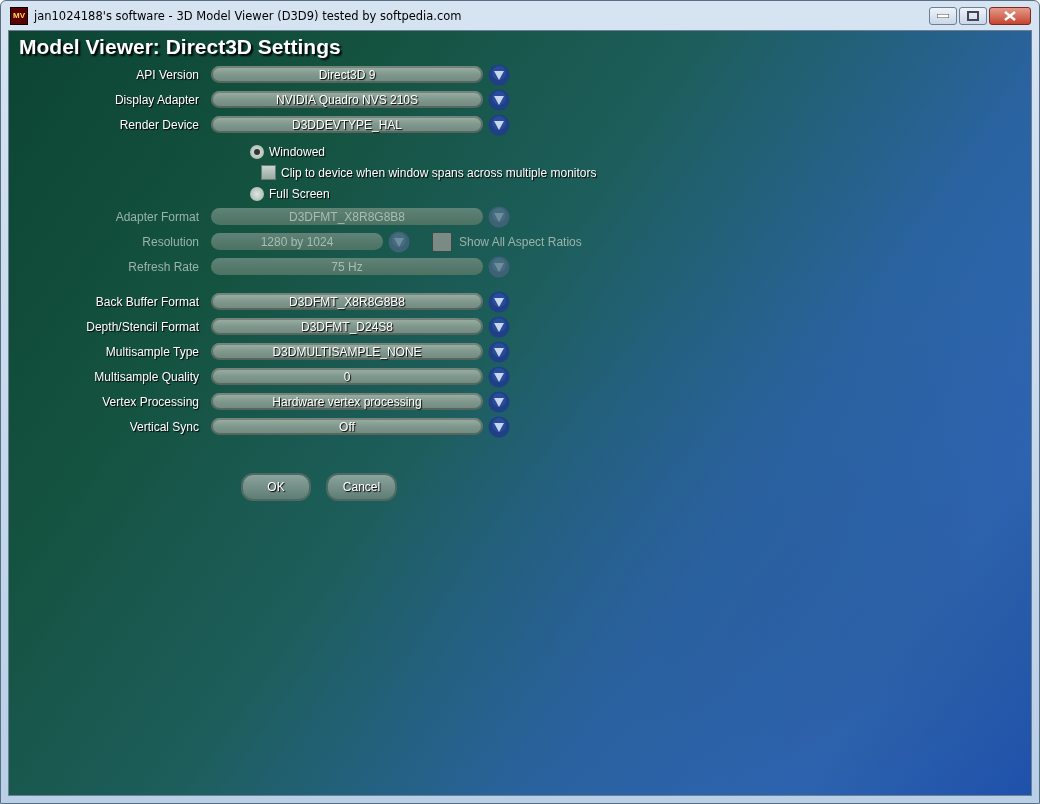 Image resolution: width=1040 pixels, height=804 pixels. I want to click on checkbox-label: Clip to device when window spans across multiple monitors, so click(439, 172).